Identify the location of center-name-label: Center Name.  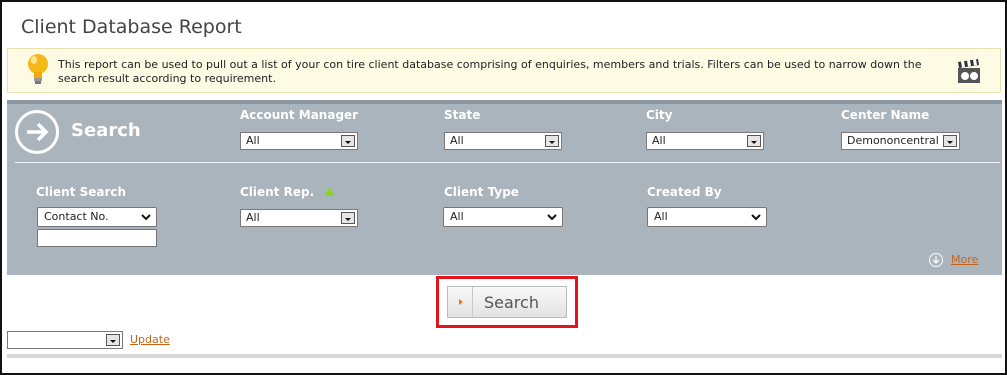
(885, 115).